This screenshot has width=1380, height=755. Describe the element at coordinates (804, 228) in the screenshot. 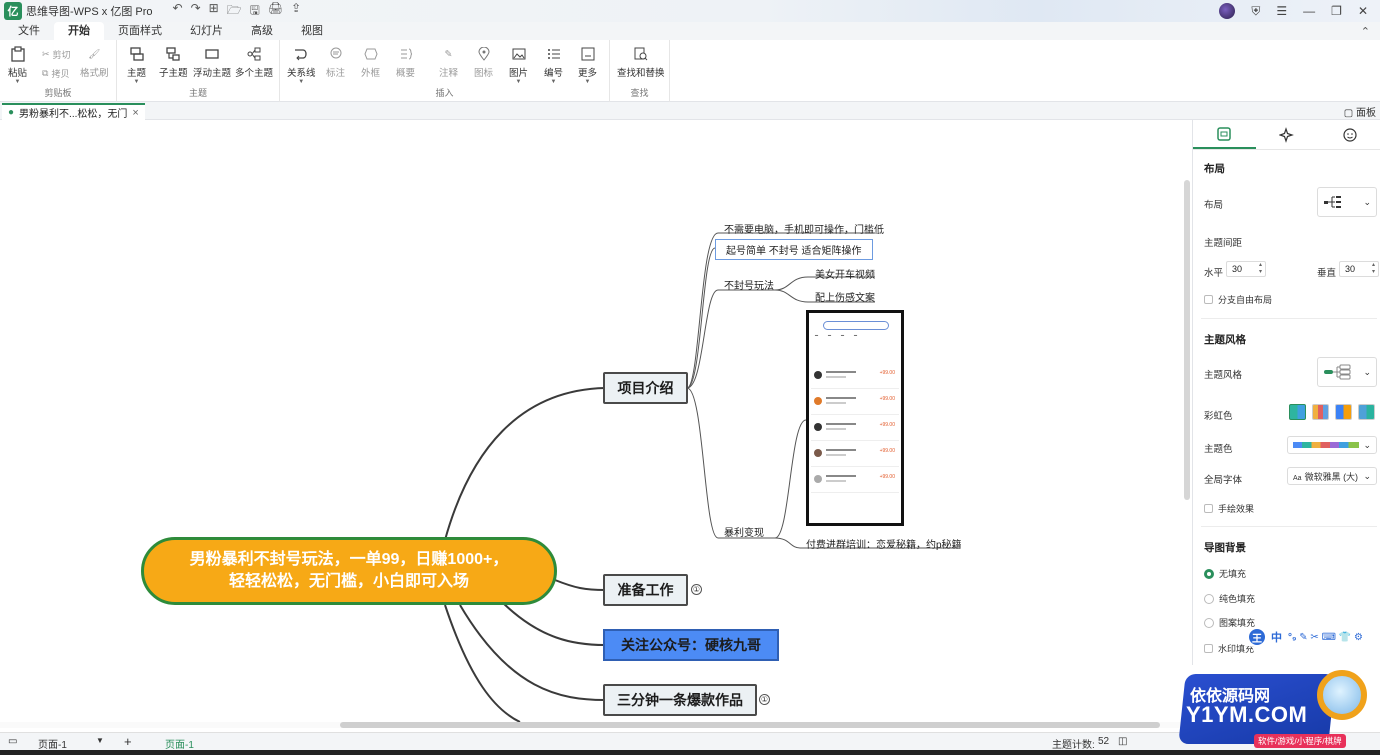

I see `leaf-no-computer: 不需要电脑，手机即可操作，门槛低` at that location.